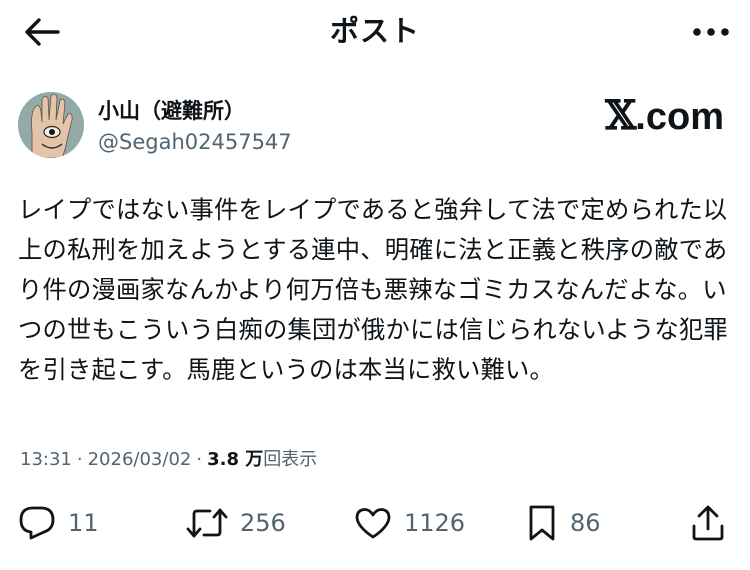 Image resolution: width=750 pixels, height=570 pixels. I want to click on avatar-image, so click(51, 125).